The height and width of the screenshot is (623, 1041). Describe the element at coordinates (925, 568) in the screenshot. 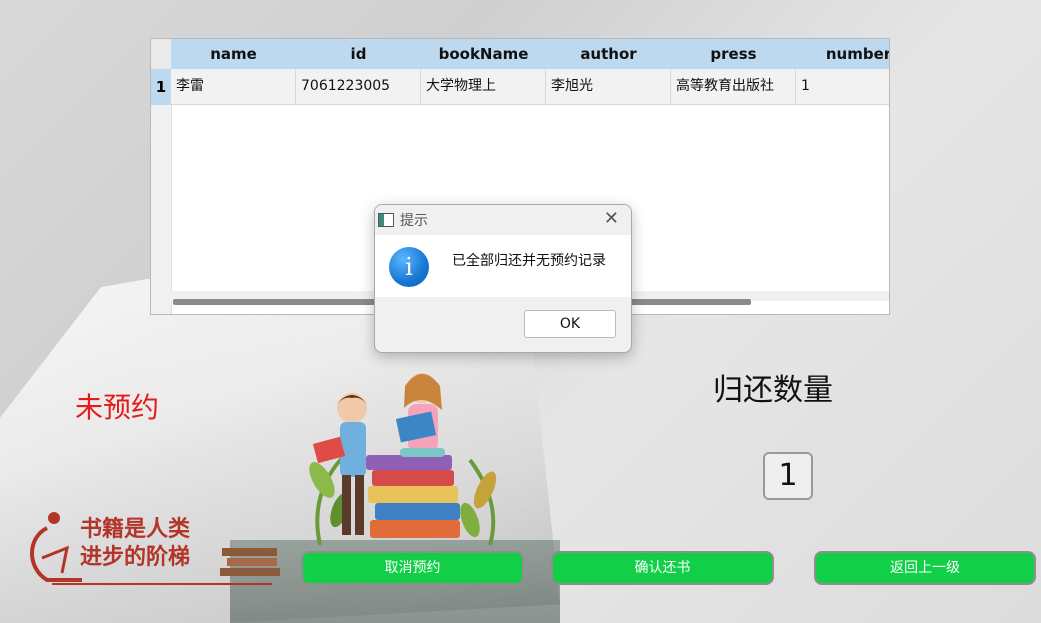

I see `back-button: 返回上一级` at that location.